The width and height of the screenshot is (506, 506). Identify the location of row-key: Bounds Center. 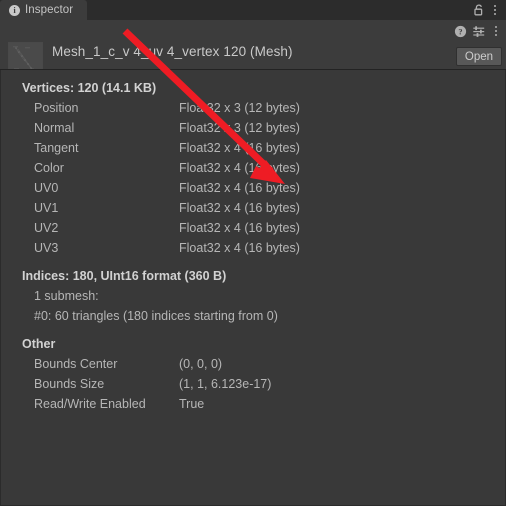
(76, 364).